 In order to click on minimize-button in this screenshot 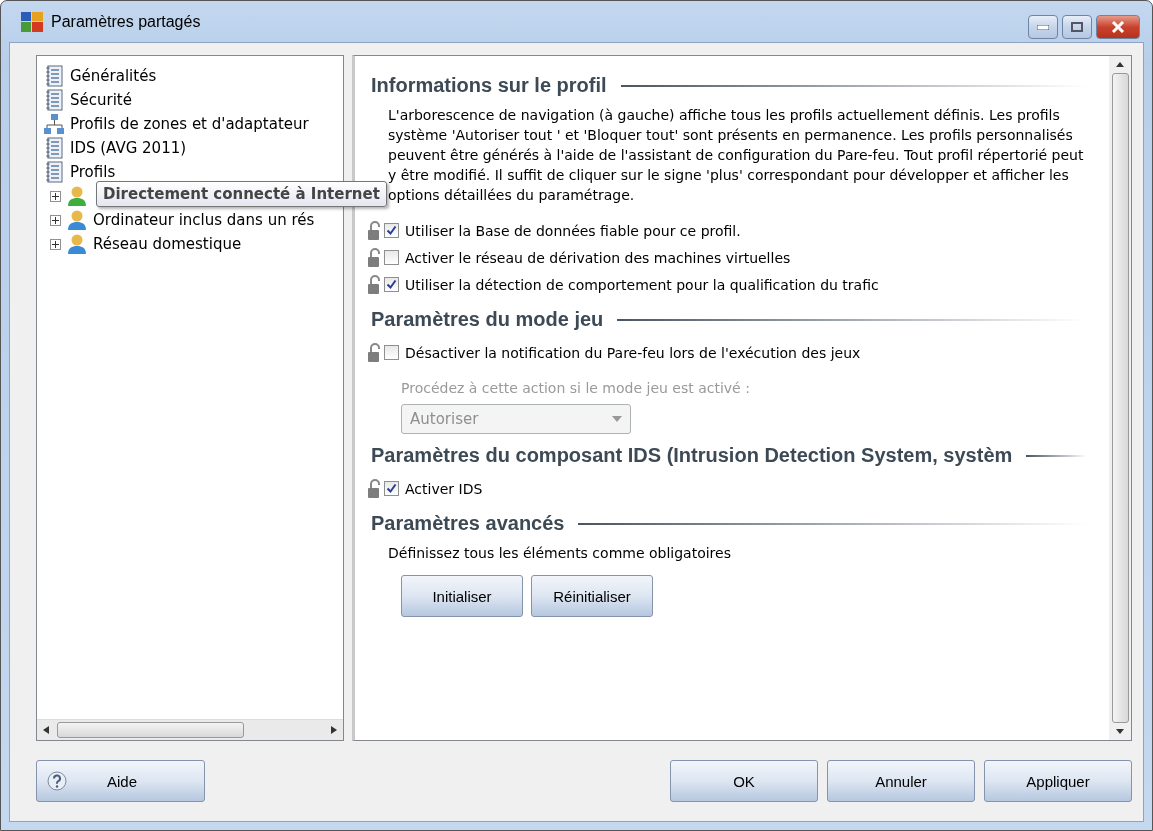, I will do `click(1043, 27)`.